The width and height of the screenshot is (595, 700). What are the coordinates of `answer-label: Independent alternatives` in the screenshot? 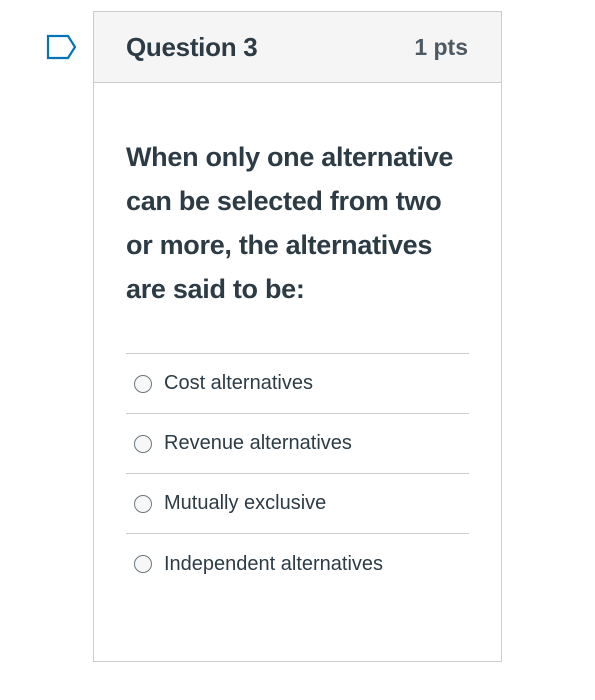 It's located at (273, 564).